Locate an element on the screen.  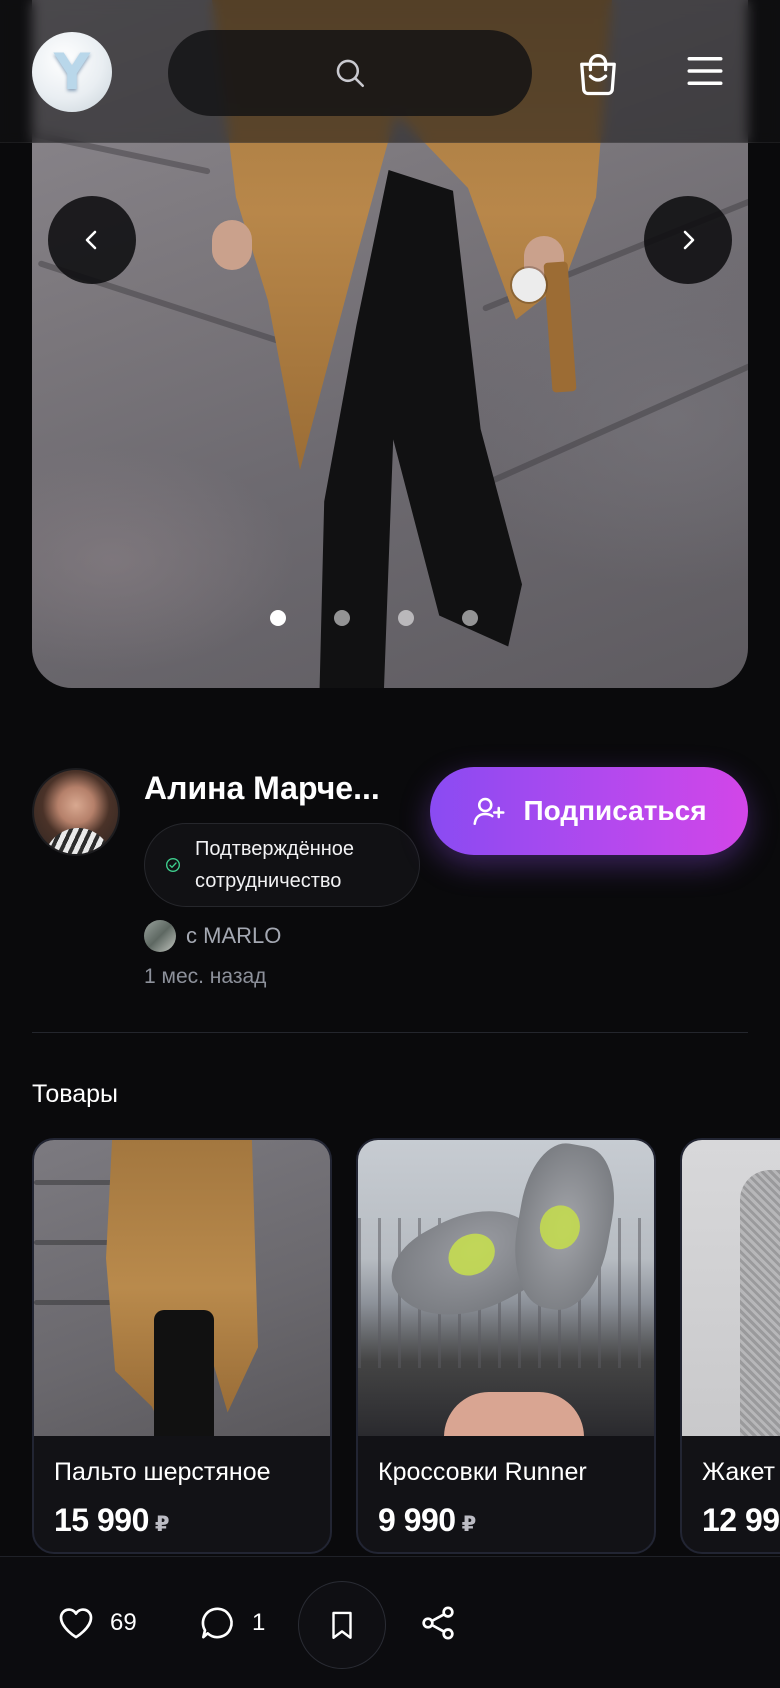
belt-photo is located at coordinates (560, 327).